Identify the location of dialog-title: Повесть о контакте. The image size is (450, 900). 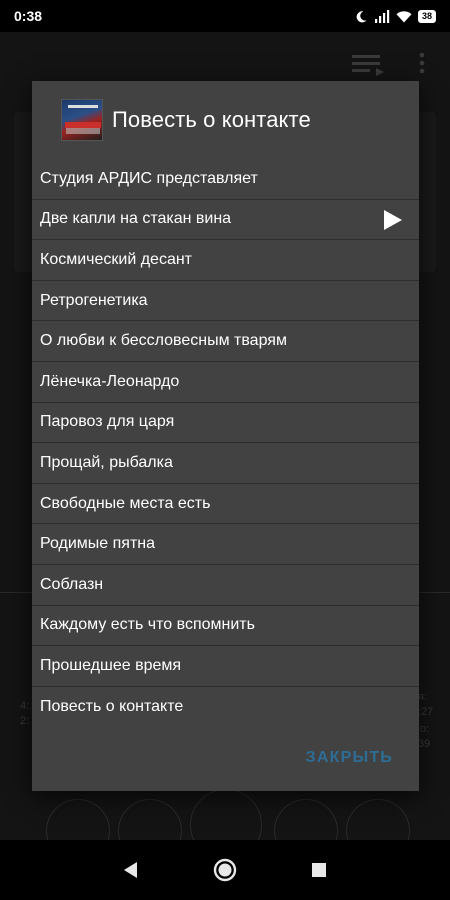
(211, 119).